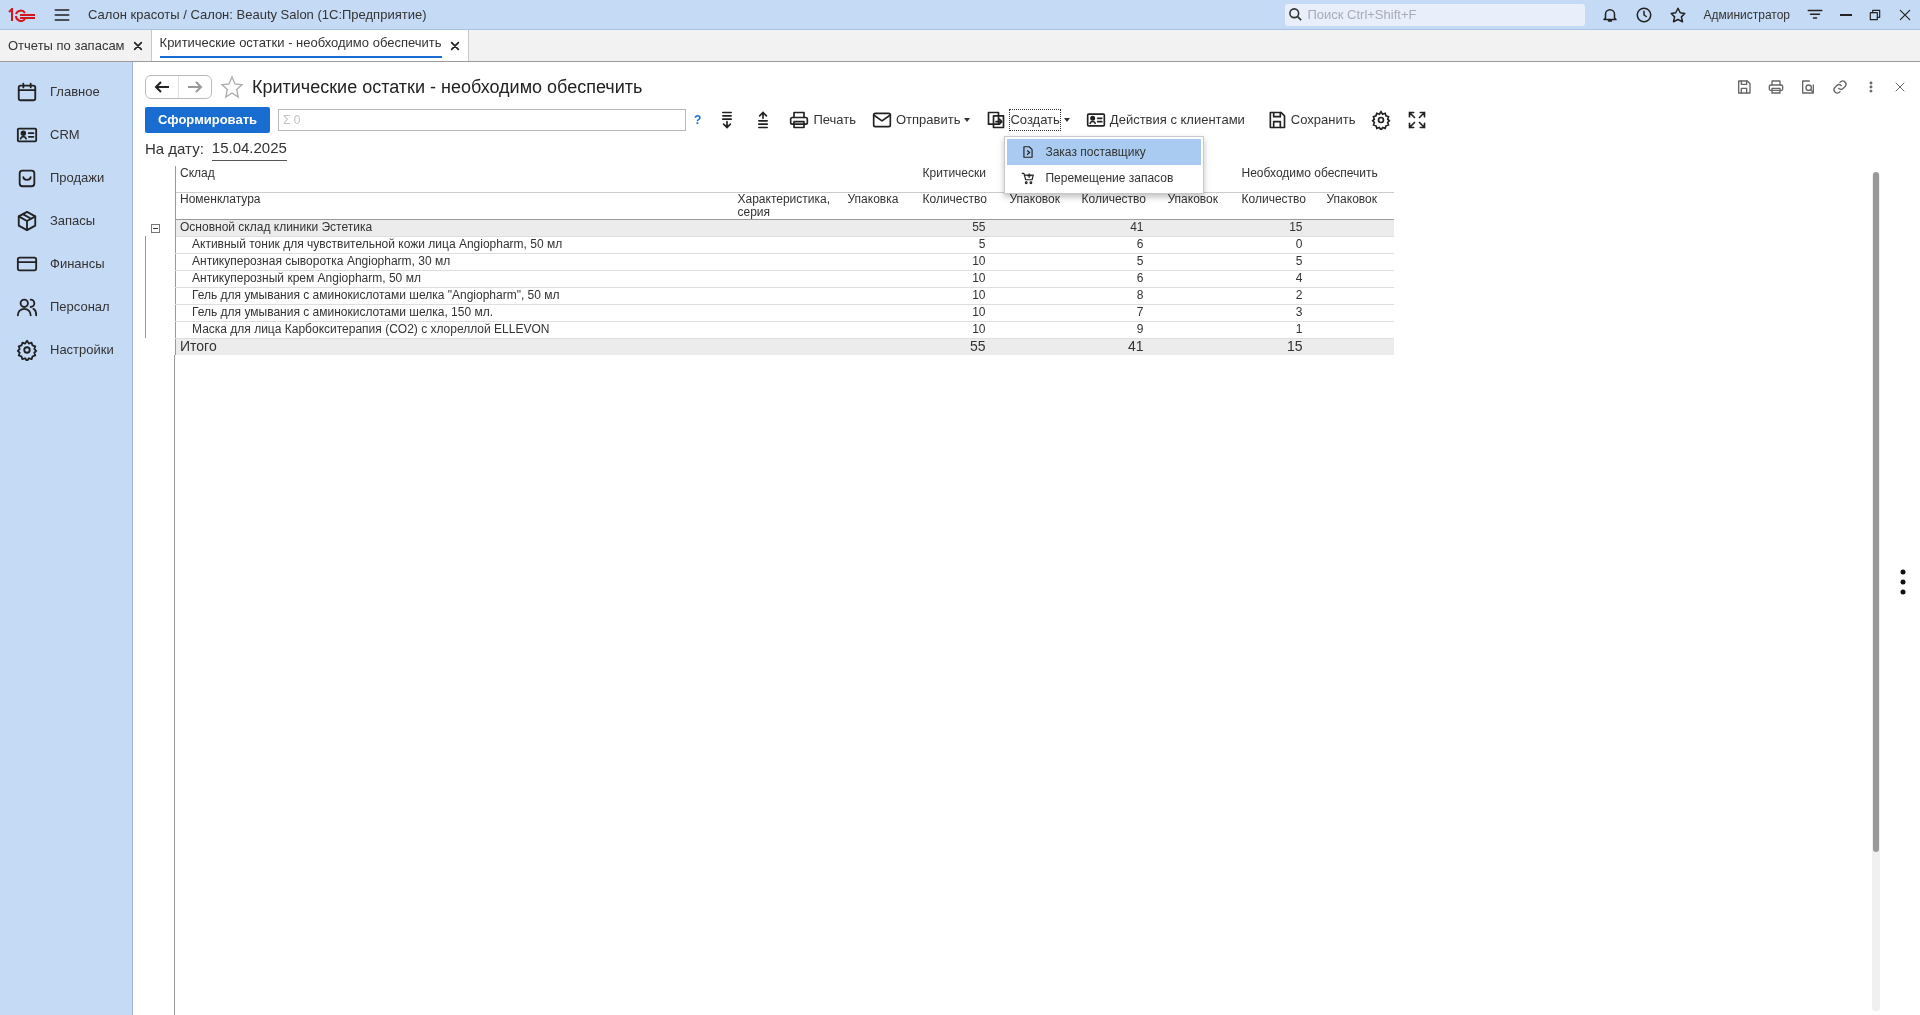  I want to click on toolbar-button: Создать, so click(1028, 120).